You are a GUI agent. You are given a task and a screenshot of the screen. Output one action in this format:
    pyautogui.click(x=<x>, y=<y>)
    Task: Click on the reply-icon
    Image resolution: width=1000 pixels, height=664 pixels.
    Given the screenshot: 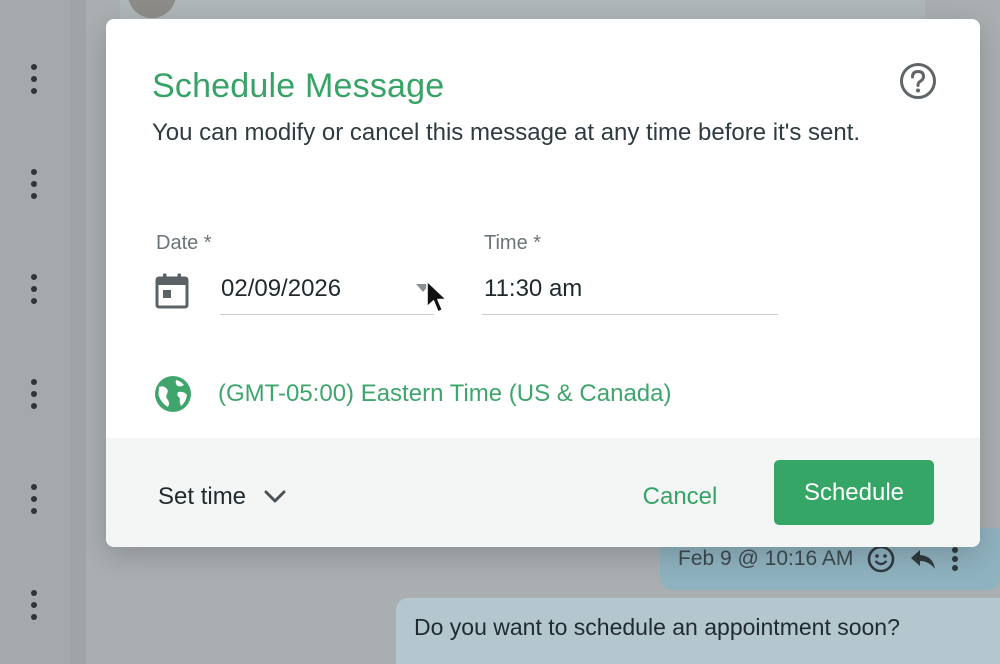 What is the action you would take?
    pyautogui.click(x=923, y=559)
    